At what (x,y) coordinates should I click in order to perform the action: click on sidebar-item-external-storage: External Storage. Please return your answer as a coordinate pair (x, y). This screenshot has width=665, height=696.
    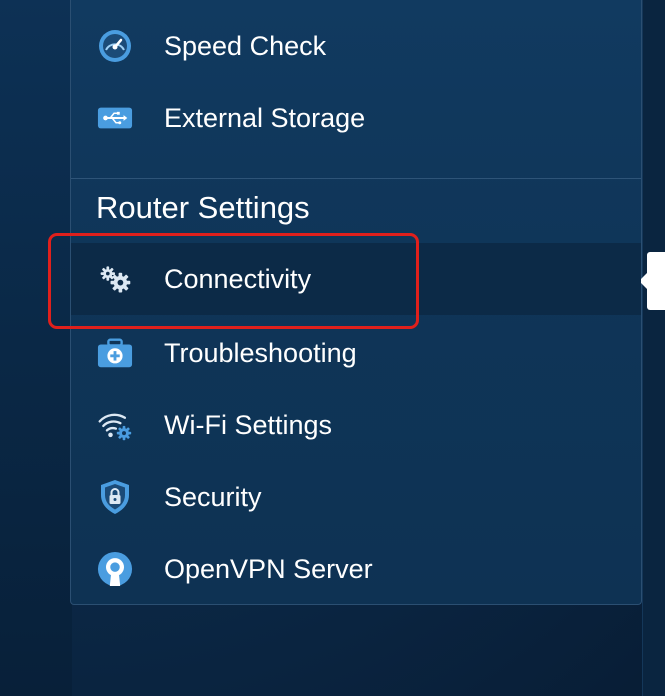
    Looking at the image, I should click on (356, 118).